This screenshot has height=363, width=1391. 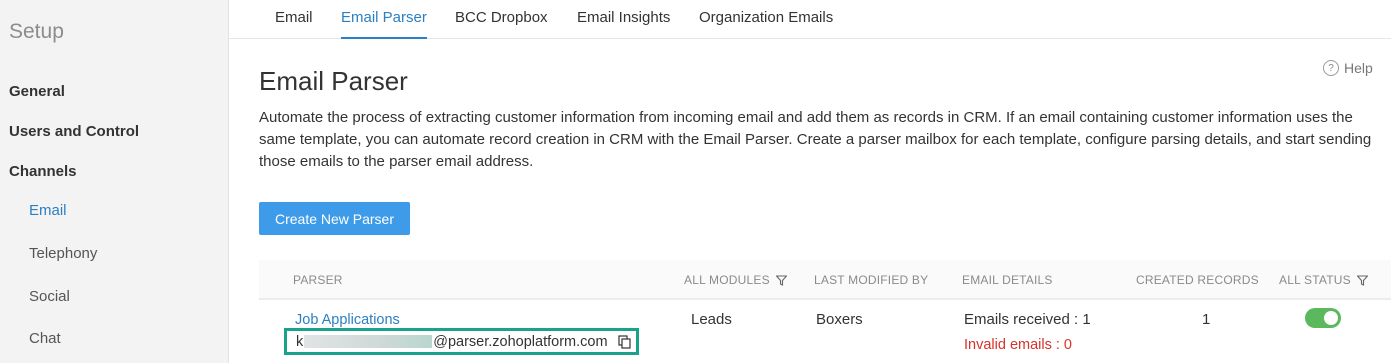 I want to click on parser-email-address: k @parser.zohoplatform.com, so click(x=461, y=341).